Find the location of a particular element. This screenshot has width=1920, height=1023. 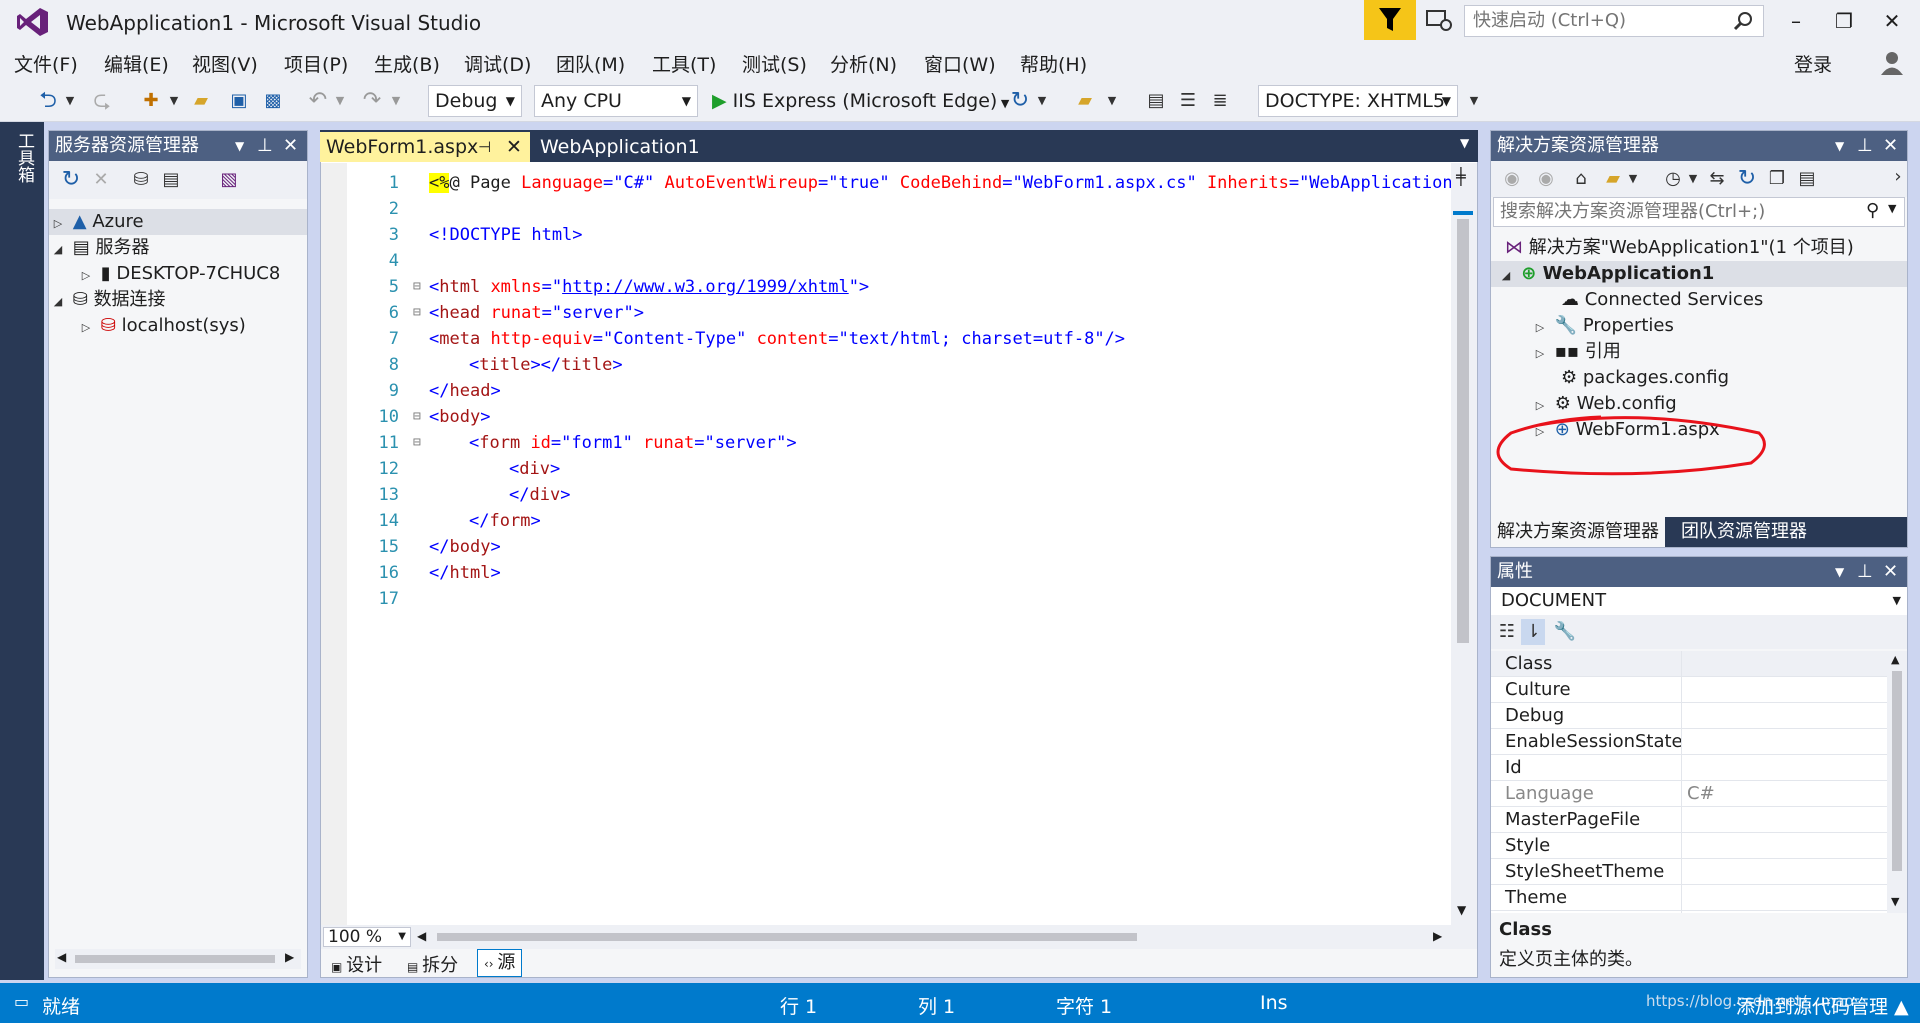

new-project-icon: ✚ is located at coordinates (151, 101).